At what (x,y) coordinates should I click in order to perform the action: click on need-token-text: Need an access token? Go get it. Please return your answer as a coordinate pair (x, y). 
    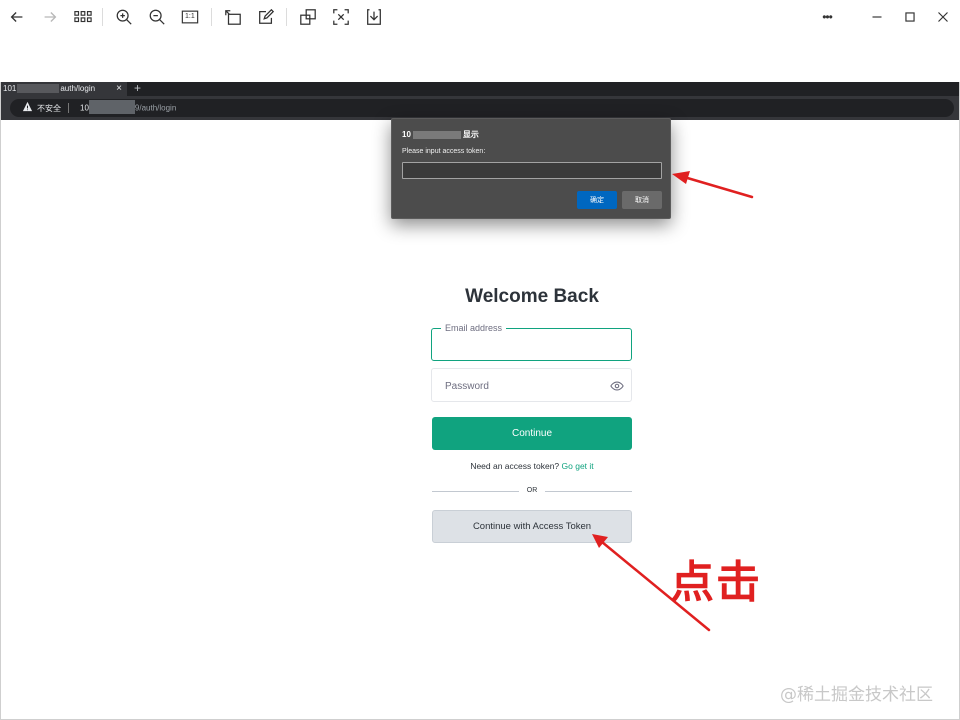
    Looking at the image, I should click on (532, 466).